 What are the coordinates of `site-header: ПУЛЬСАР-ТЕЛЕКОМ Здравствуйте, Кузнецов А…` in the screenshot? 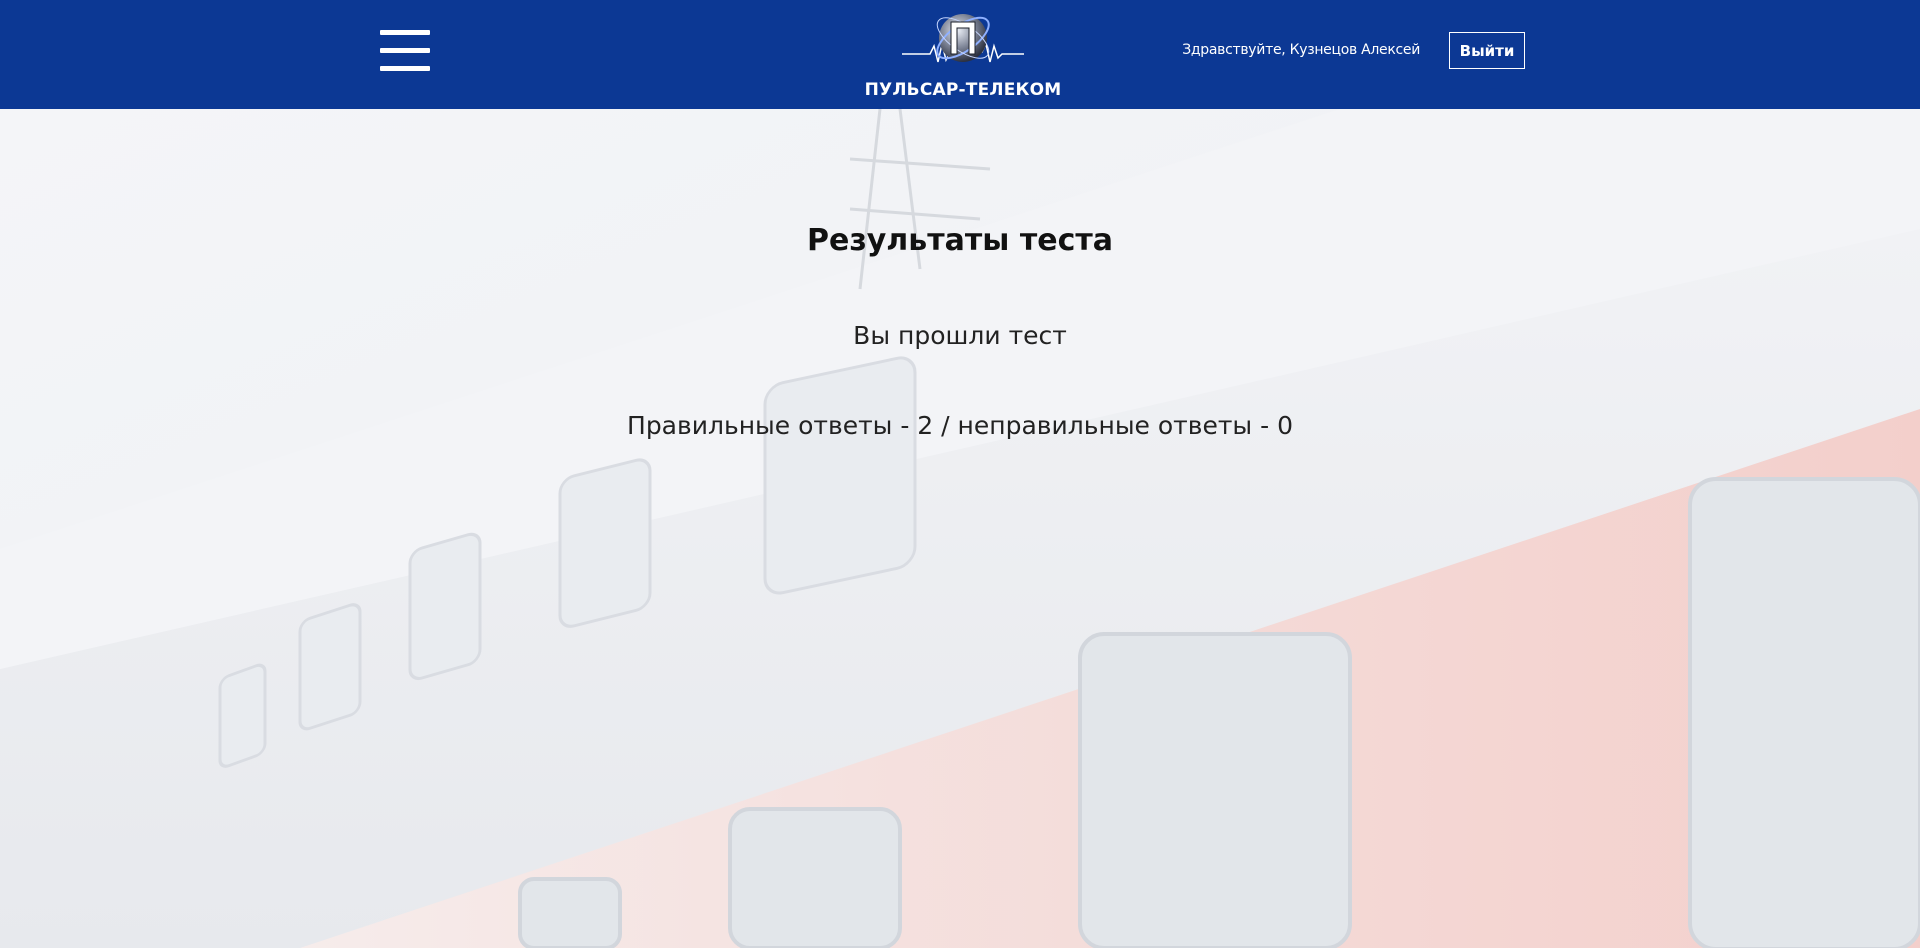 It's located at (960, 54).